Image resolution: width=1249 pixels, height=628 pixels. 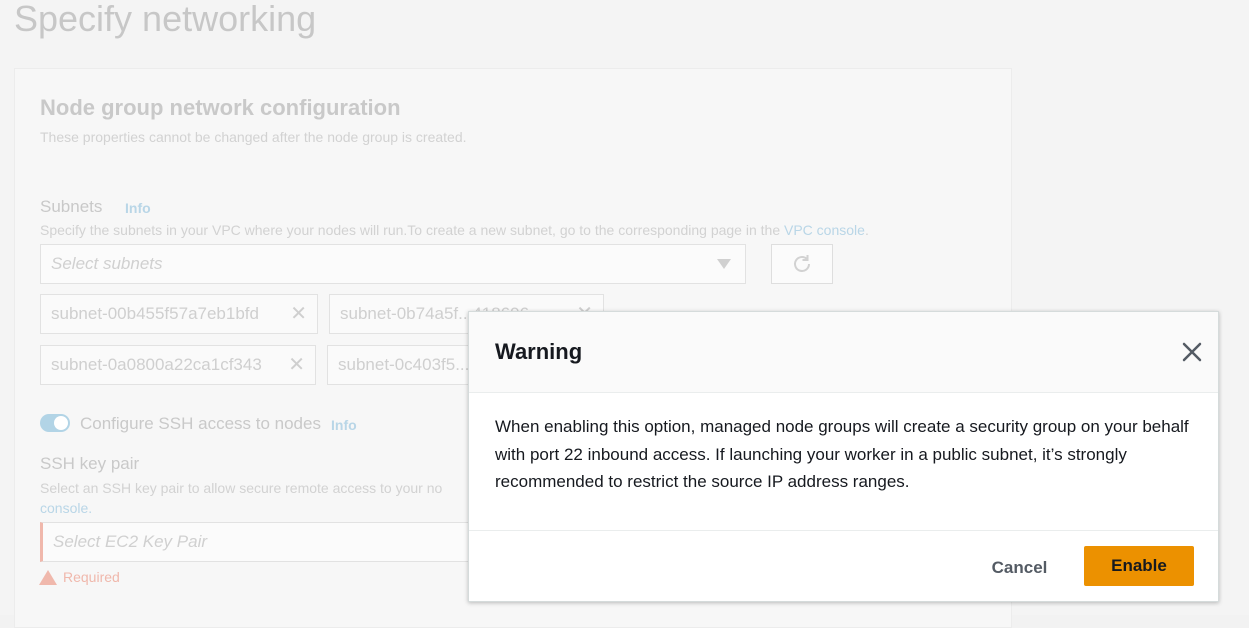 What do you see at coordinates (843, 566) in the screenshot?
I see `modal-footer: Cancel Enable` at bounding box center [843, 566].